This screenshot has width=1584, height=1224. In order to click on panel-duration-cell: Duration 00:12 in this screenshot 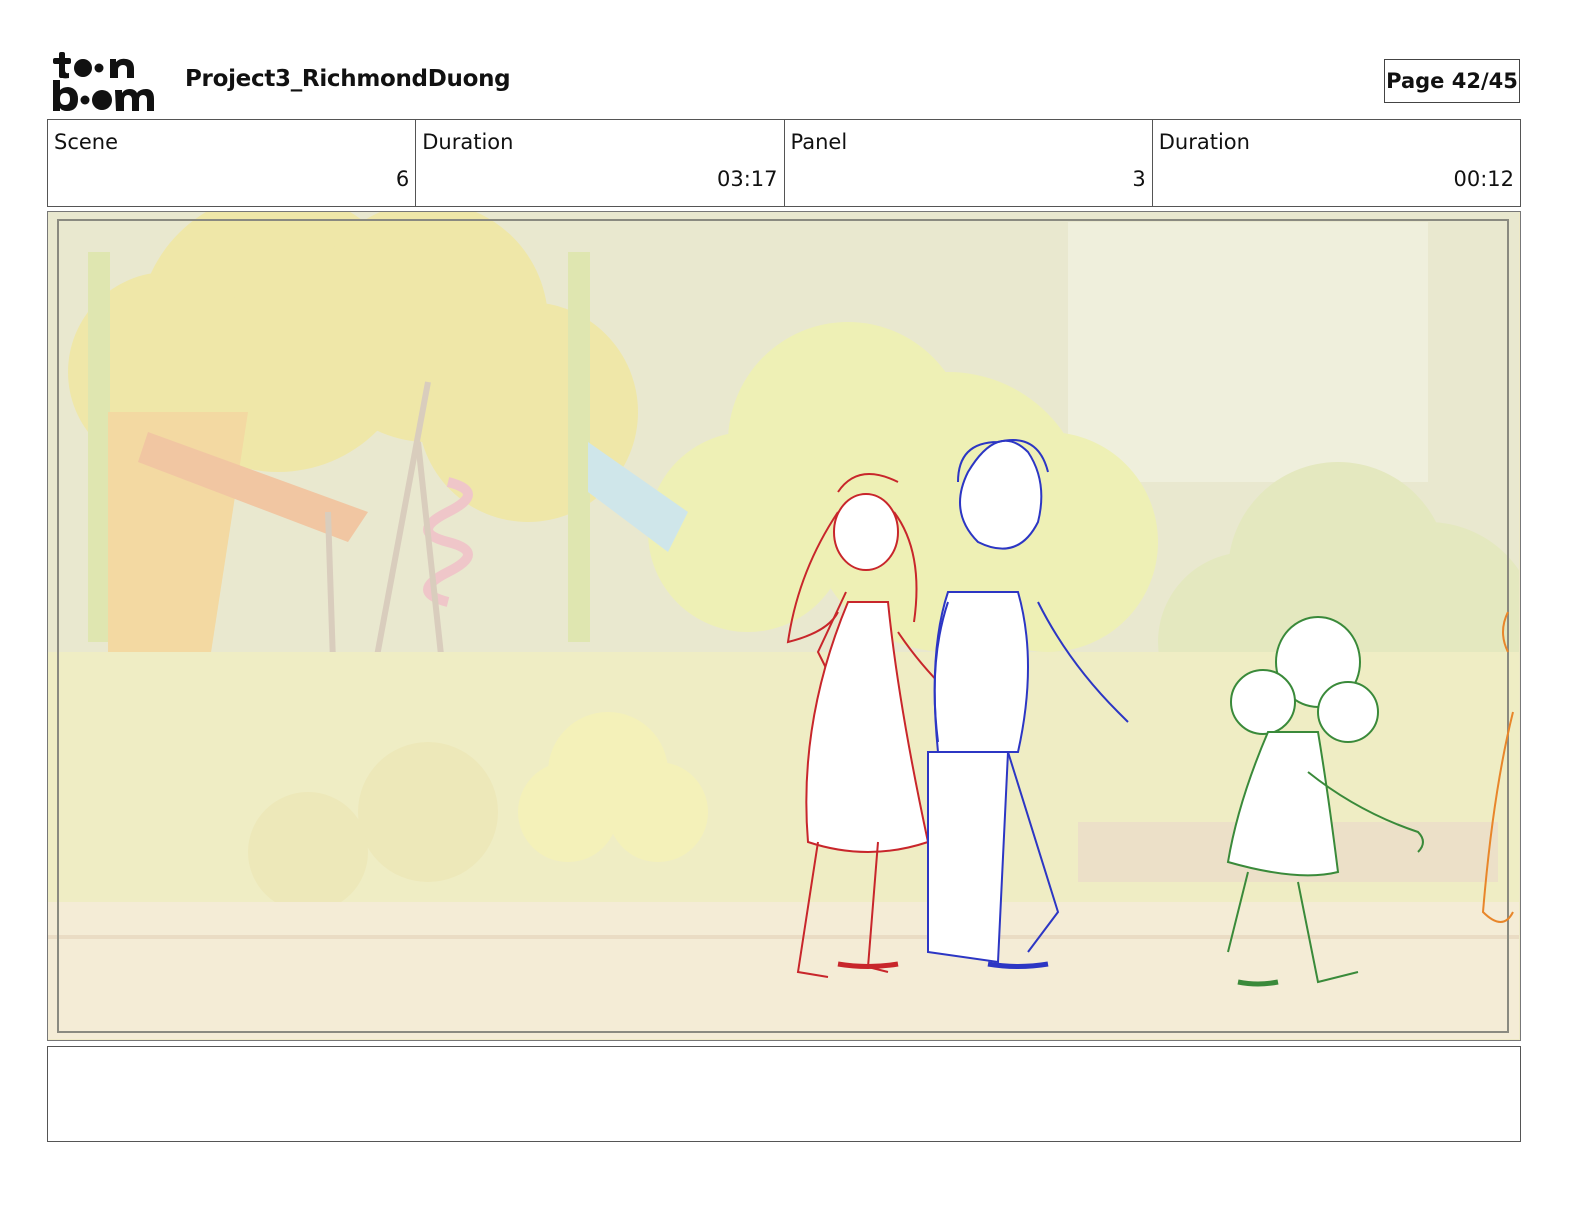, I will do `click(1336, 163)`.